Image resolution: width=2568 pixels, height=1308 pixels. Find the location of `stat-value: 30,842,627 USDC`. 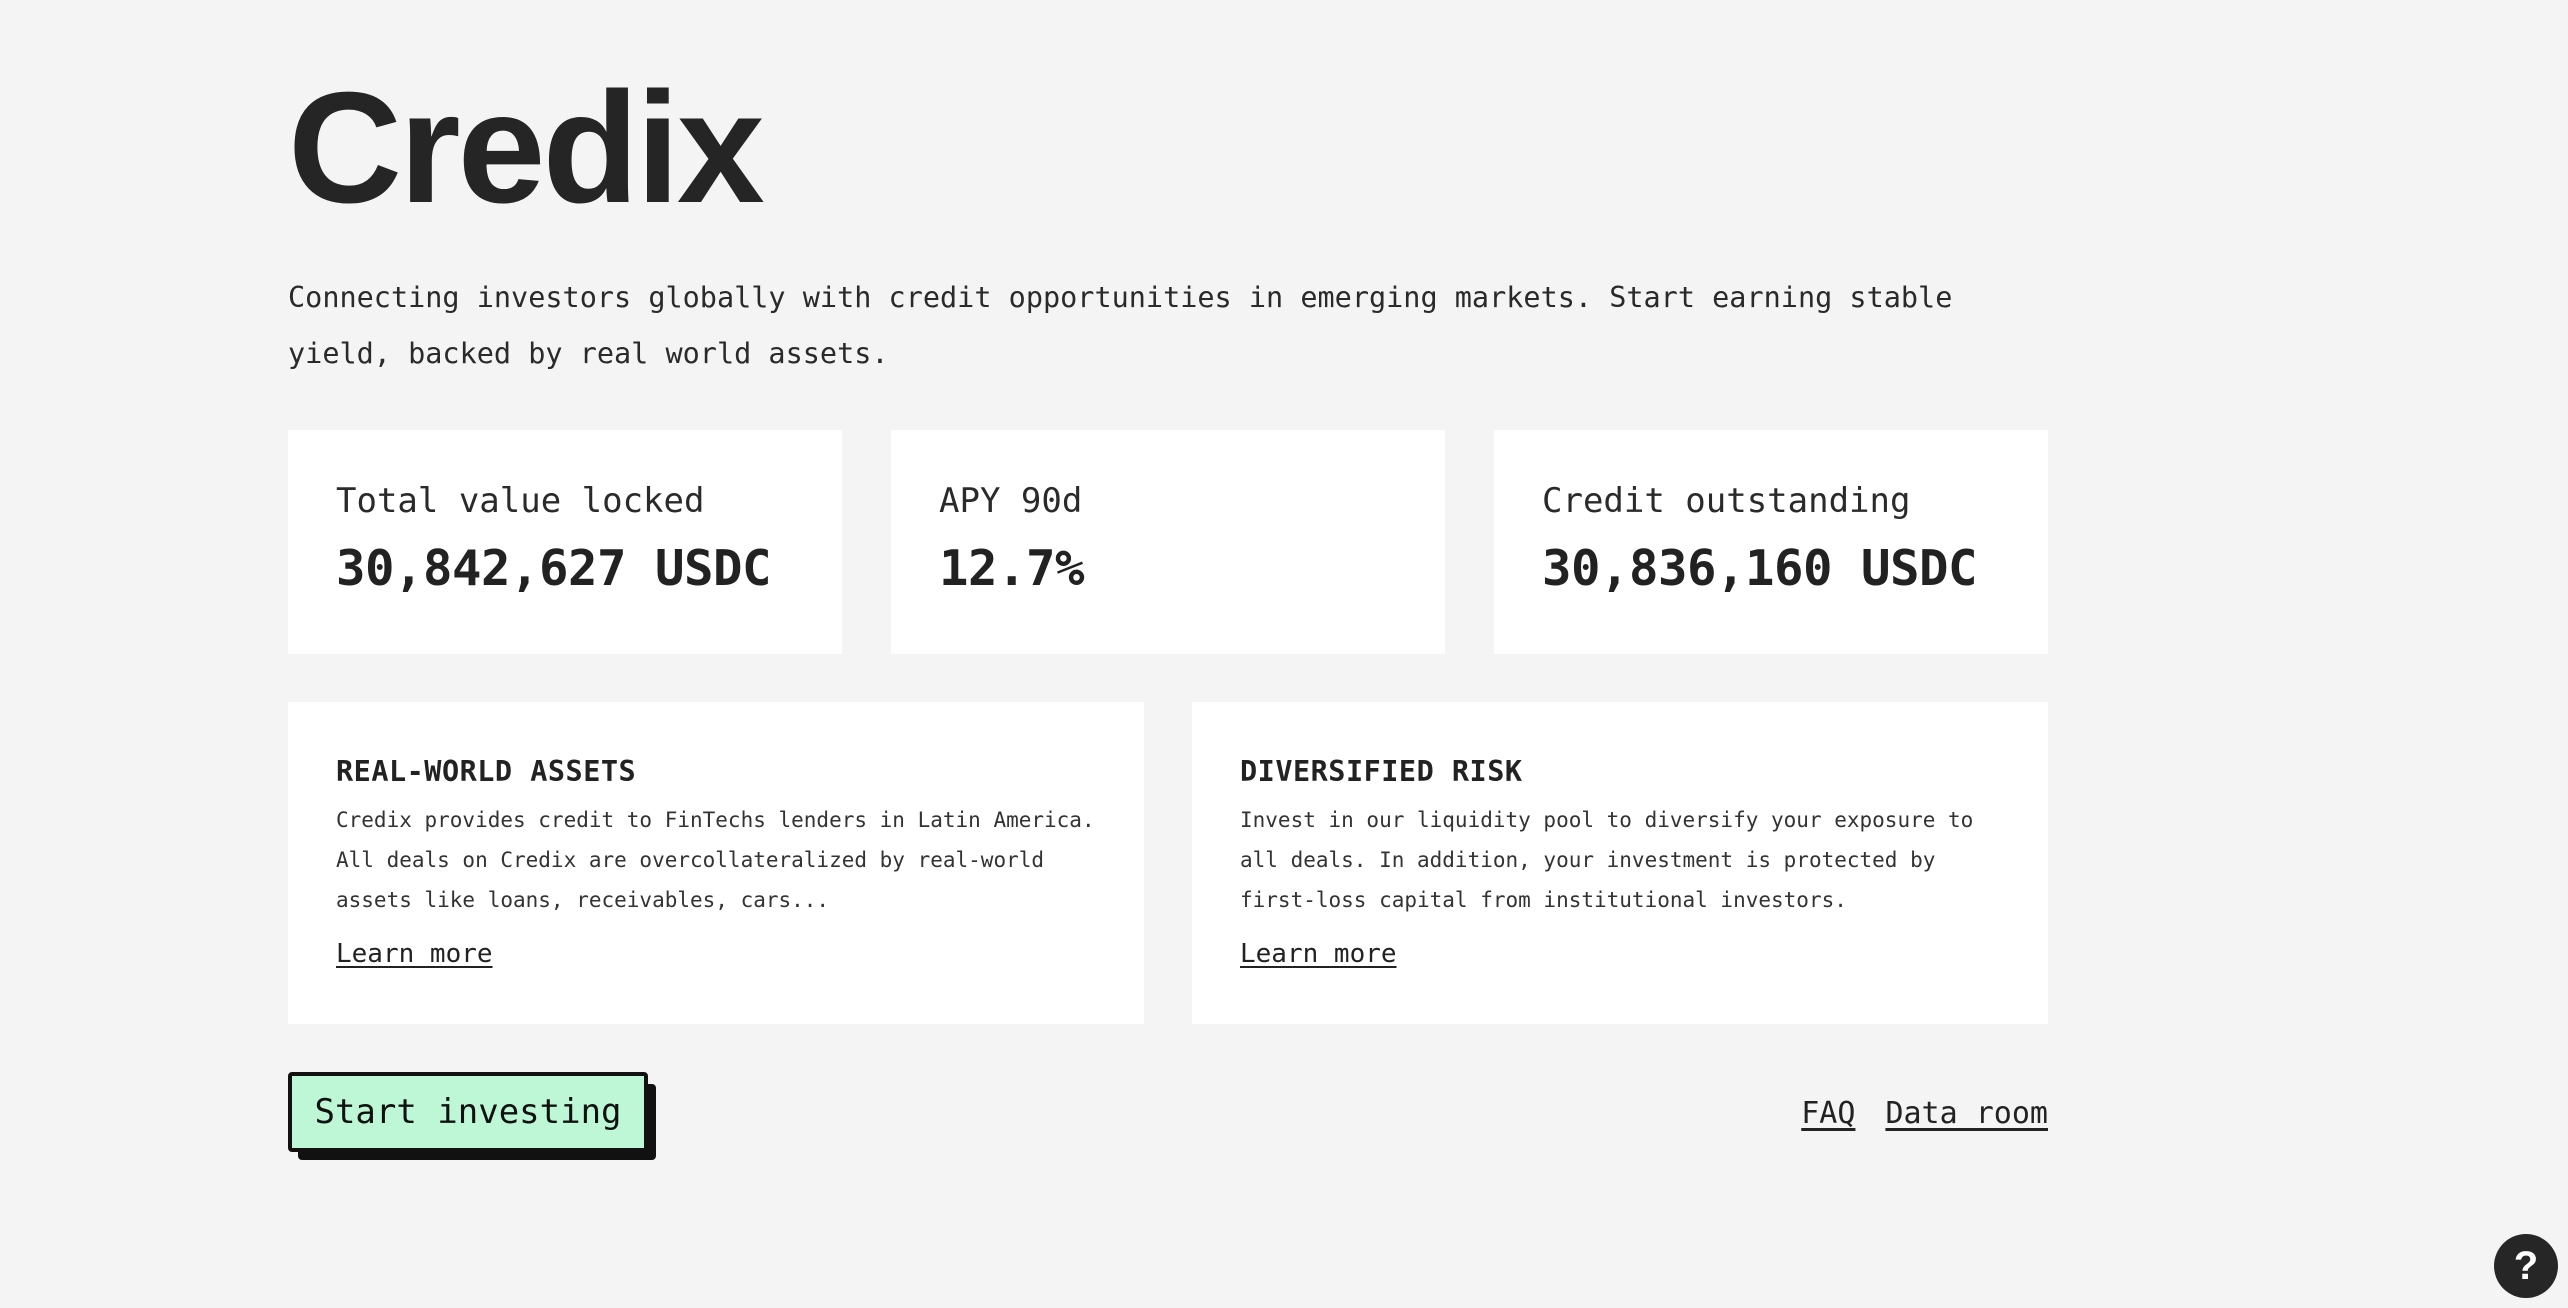

stat-value: 30,842,627 USDC is located at coordinates (554, 568).